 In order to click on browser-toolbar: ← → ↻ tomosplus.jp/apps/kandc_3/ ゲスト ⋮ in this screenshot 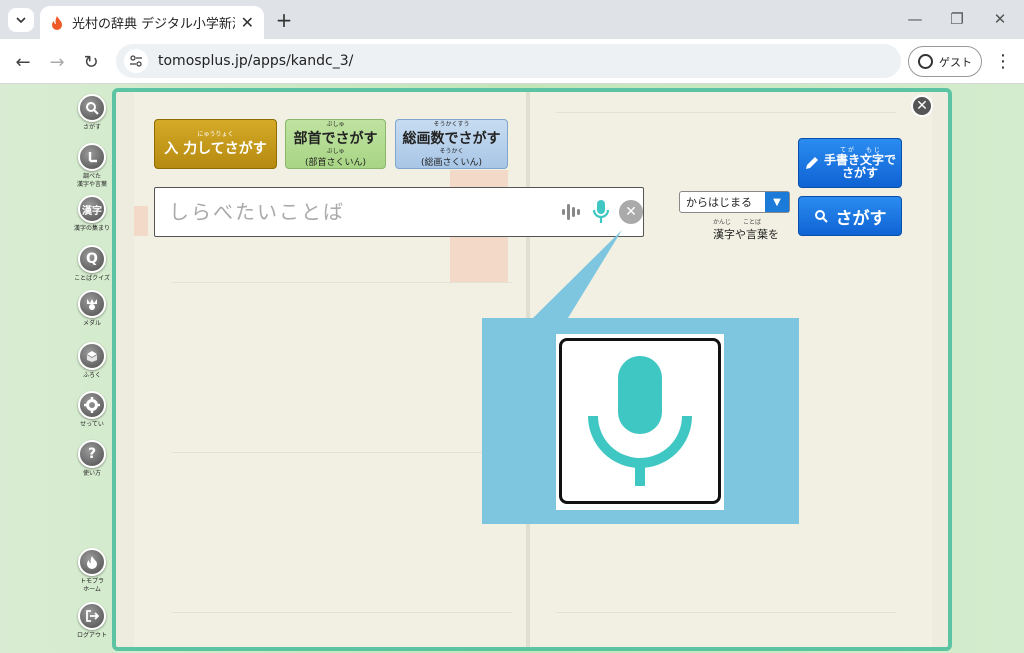, I will do `click(512, 61)`.